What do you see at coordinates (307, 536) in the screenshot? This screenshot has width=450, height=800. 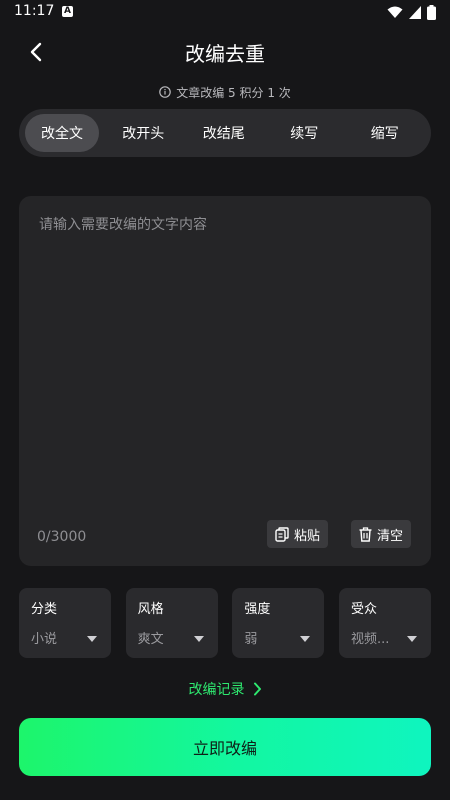 I see `paste-label: 粘贴` at bounding box center [307, 536].